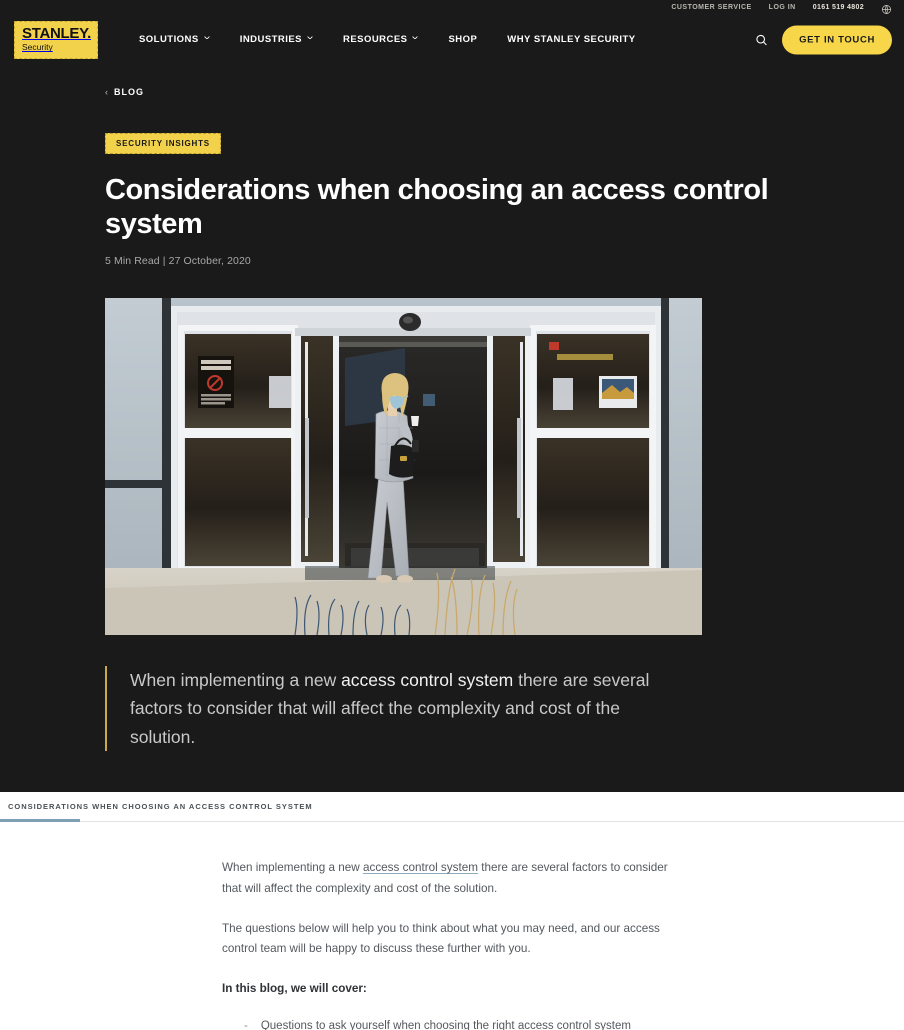 Image resolution: width=904 pixels, height=1030 pixels. What do you see at coordinates (294, 989) in the screenshot?
I see `article-lead-in: In this blog, we will cover:` at bounding box center [294, 989].